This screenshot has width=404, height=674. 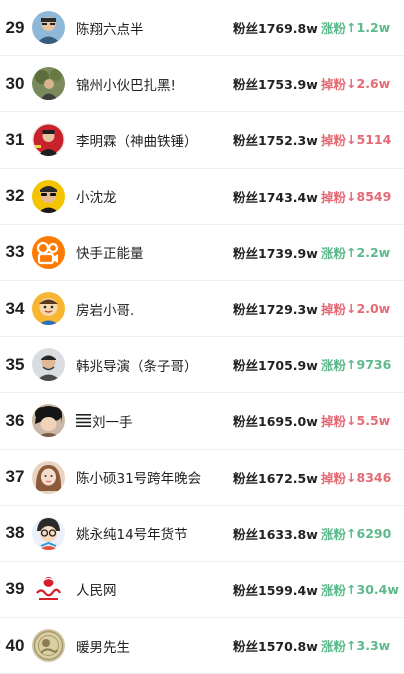 What do you see at coordinates (48, 309) in the screenshot?
I see `avatar-cartoon-yellow-icon` at bounding box center [48, 309].